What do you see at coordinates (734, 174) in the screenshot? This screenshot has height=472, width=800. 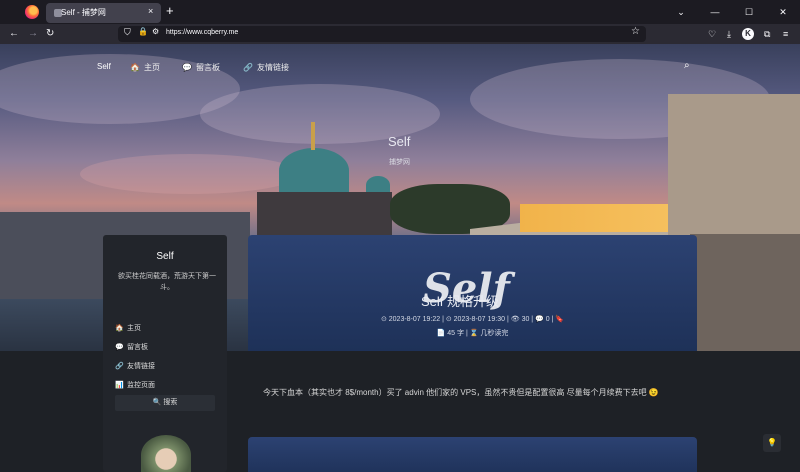 I see `museum-building` at bounding box center [734, 174].